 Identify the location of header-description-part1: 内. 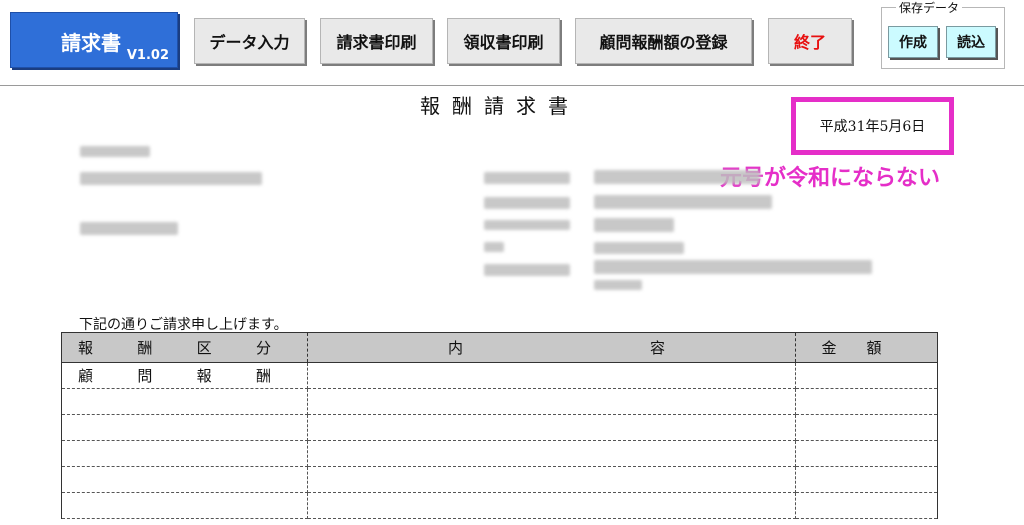
(456, 348).